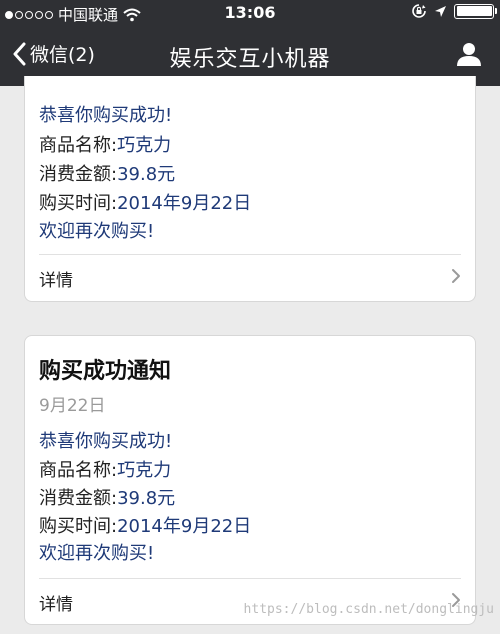 This screenshot has height=634, width=500. What do you see at coordinates (250, 278) in the screenshot?
I see `detail-link: 详情` at bounding box center [250, 278].